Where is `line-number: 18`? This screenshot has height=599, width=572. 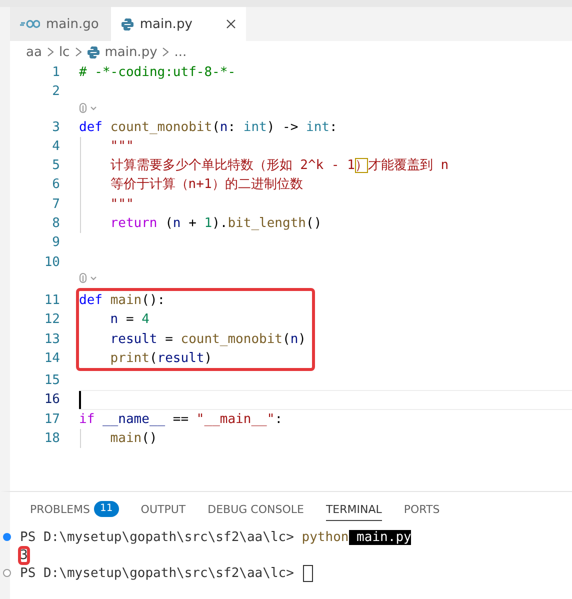
line-number: 18 is located at coordinates (51, 439).